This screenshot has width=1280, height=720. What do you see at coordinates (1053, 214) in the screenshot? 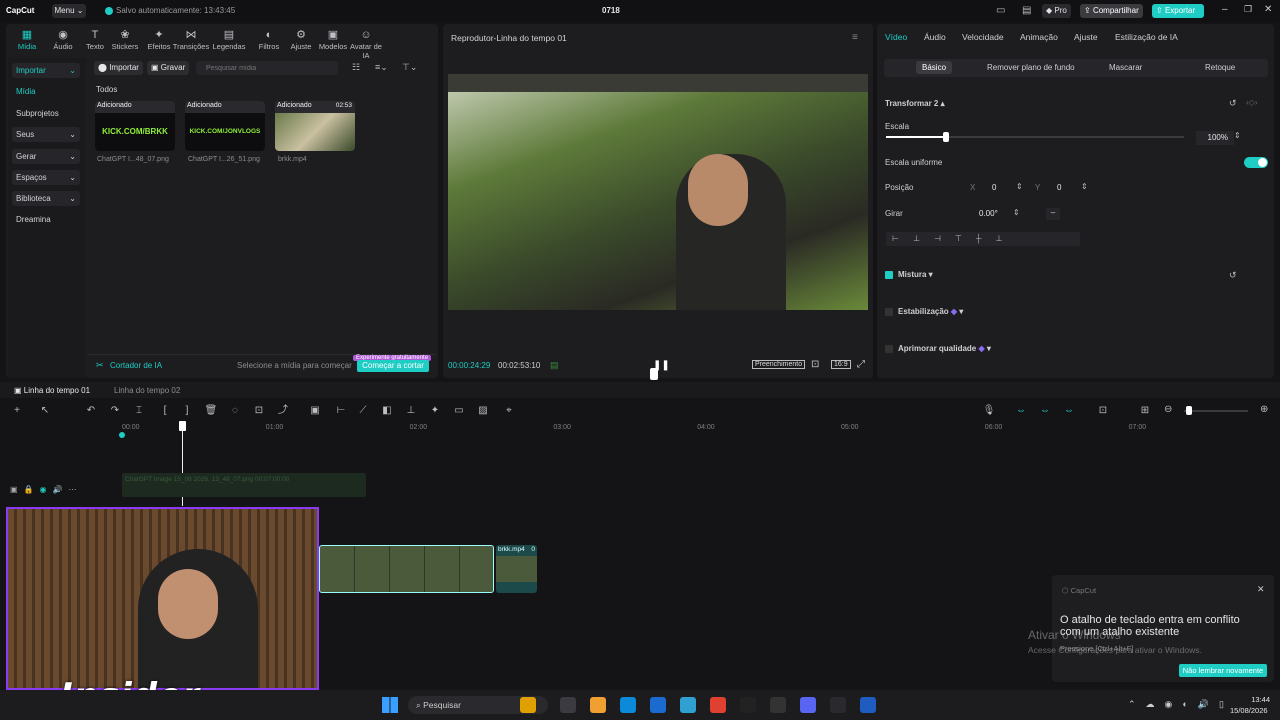
I see `rotate-button: –` at bounding box center [1053, 214].